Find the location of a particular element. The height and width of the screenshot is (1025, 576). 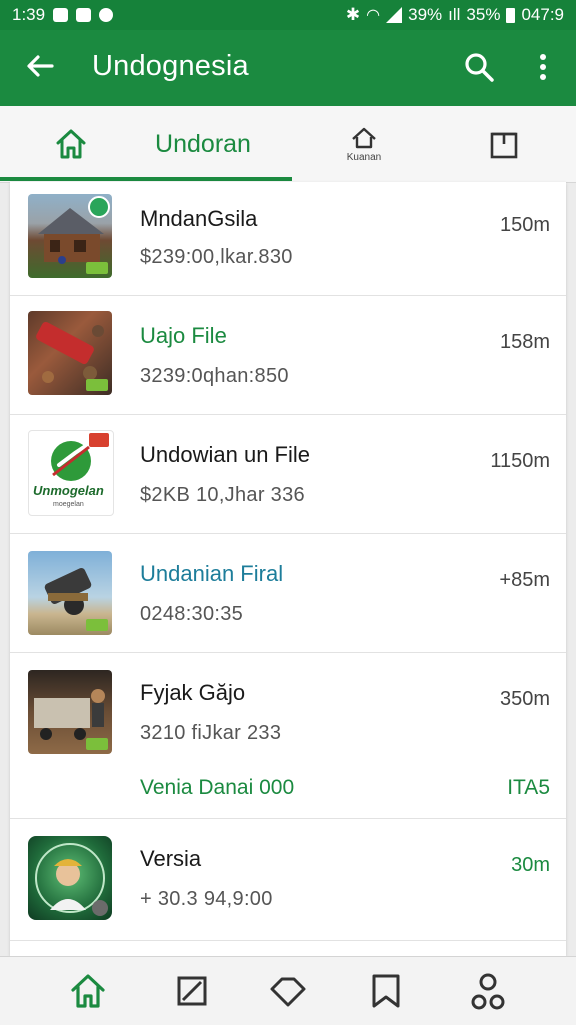

logo-subtext: moegelan is located at coordinates (68, 504).